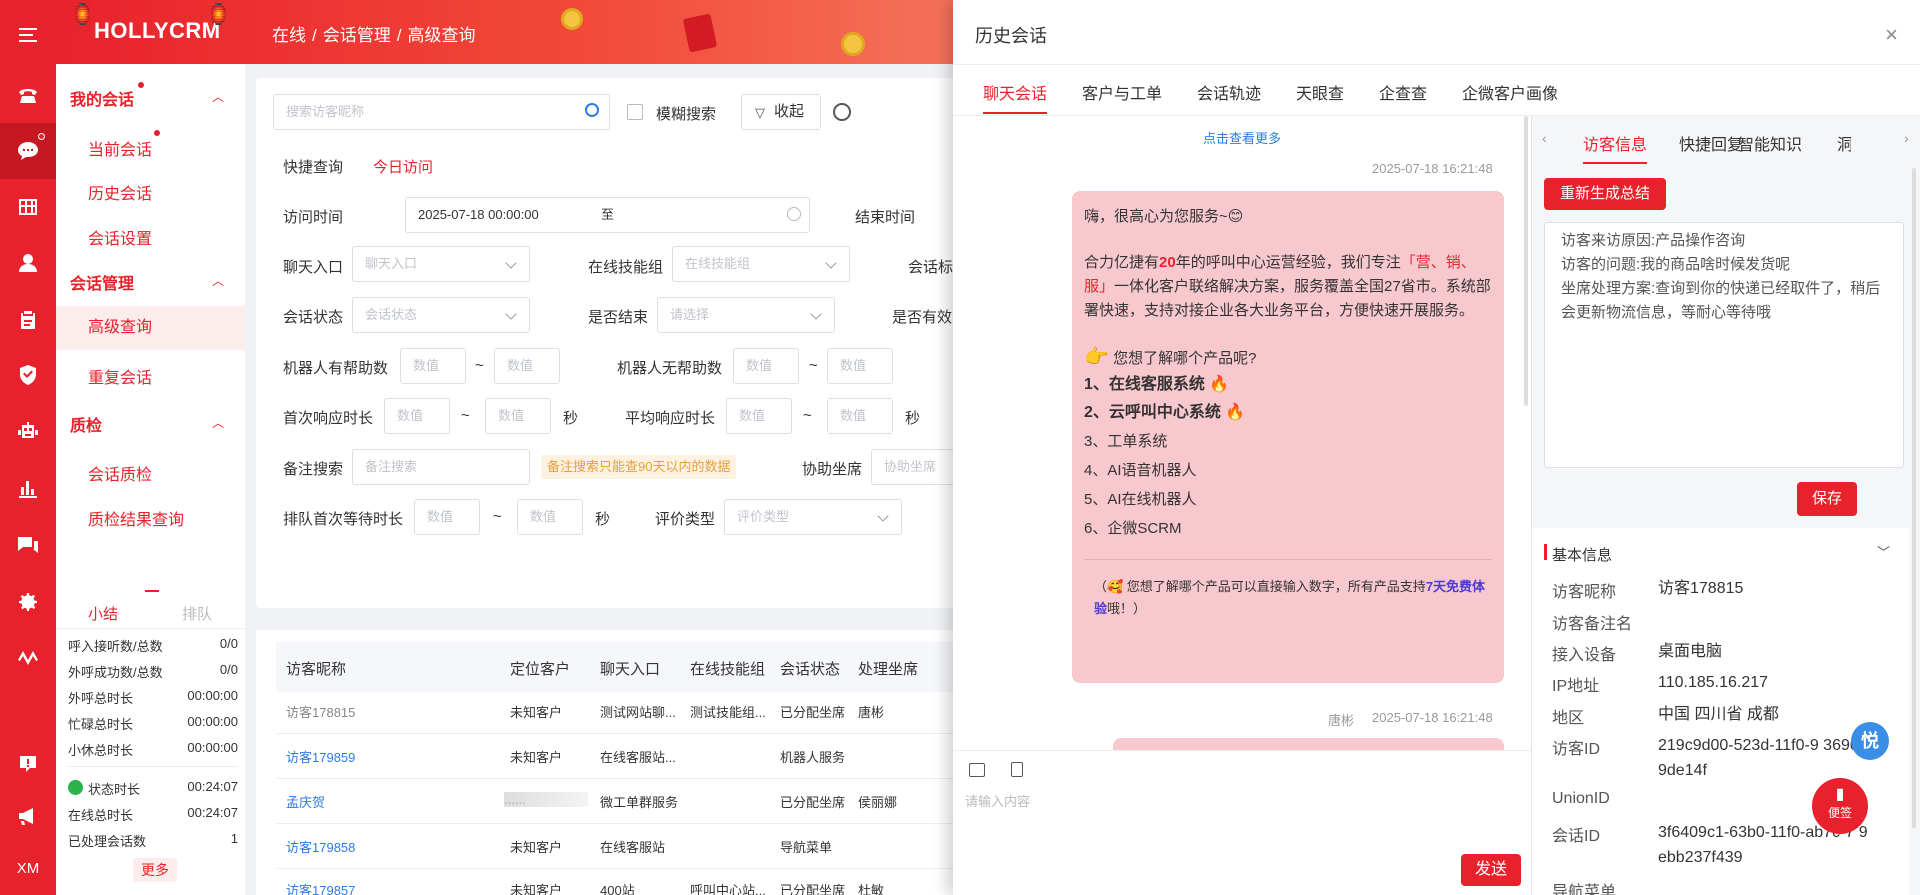  What do you see at coordinates (357, 35) in the screenshot?
I see `breadcrumb-item: 会话管理` at bounding box center [357, 35].